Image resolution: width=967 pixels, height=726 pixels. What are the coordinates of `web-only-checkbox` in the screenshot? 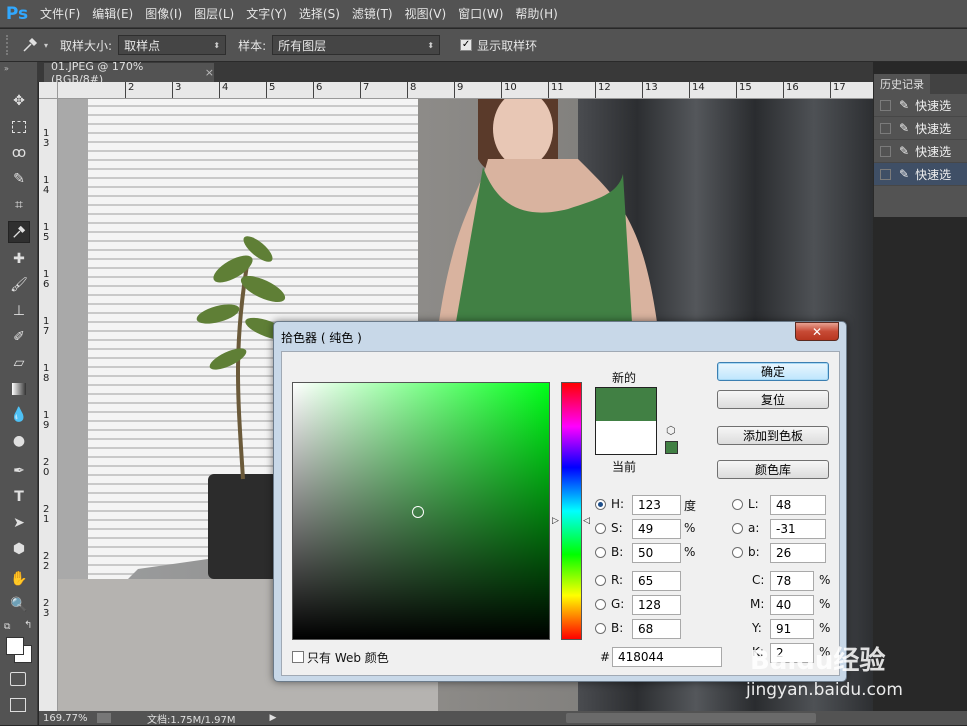 It's located at (298, 657).